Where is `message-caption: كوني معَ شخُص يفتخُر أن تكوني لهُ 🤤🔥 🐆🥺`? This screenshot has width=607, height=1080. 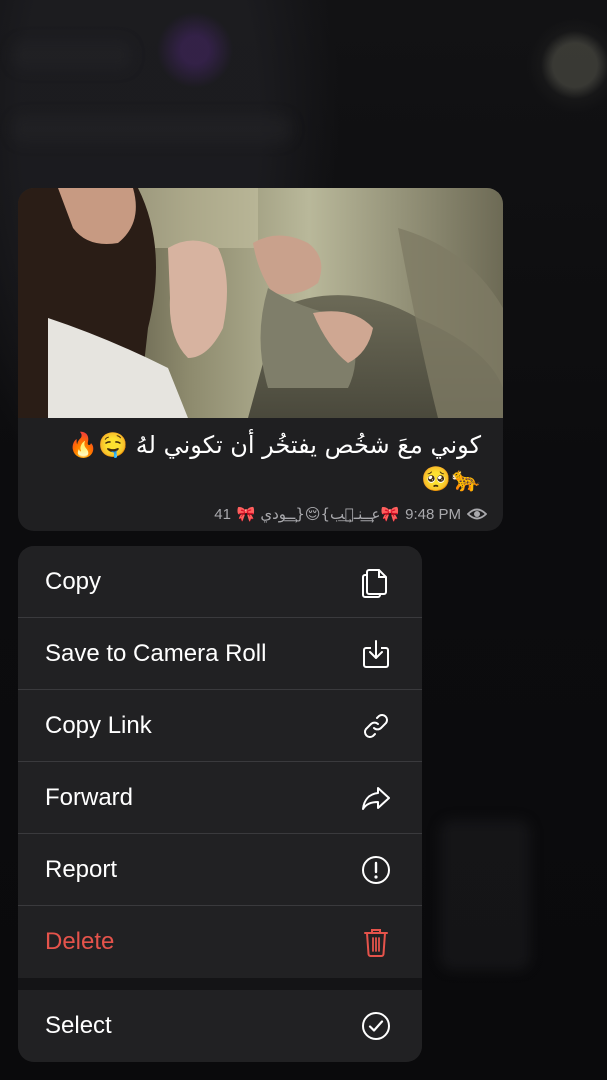 message-caption: كوني معَ شخُص يفتخُر أن تكوني لهُ 🤤🔥 🐆🥺 is located at coordinates (259, 462).